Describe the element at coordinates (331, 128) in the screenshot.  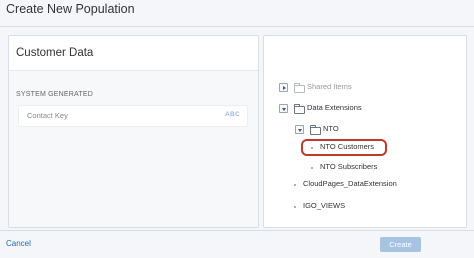
I see `tree-item-label: NTO` at that location.